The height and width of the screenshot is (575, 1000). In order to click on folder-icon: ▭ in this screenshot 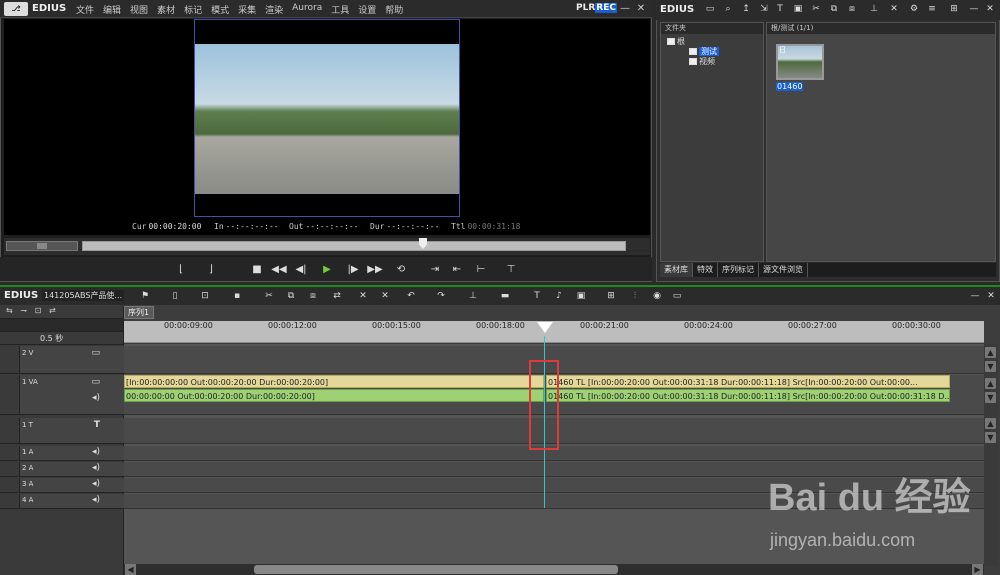, I will do `click(710, 9)`.